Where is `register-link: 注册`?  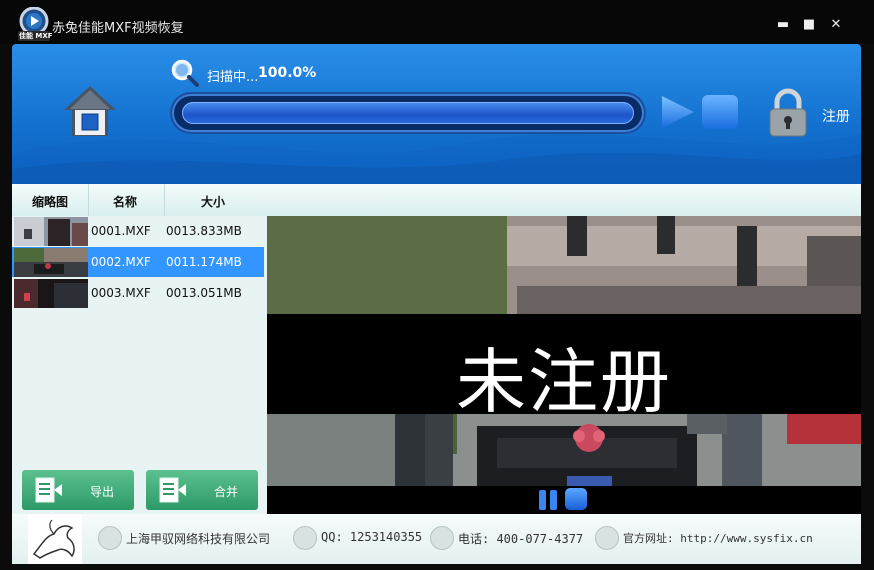 register-link: 注册 is located at coordinates (836, 116).